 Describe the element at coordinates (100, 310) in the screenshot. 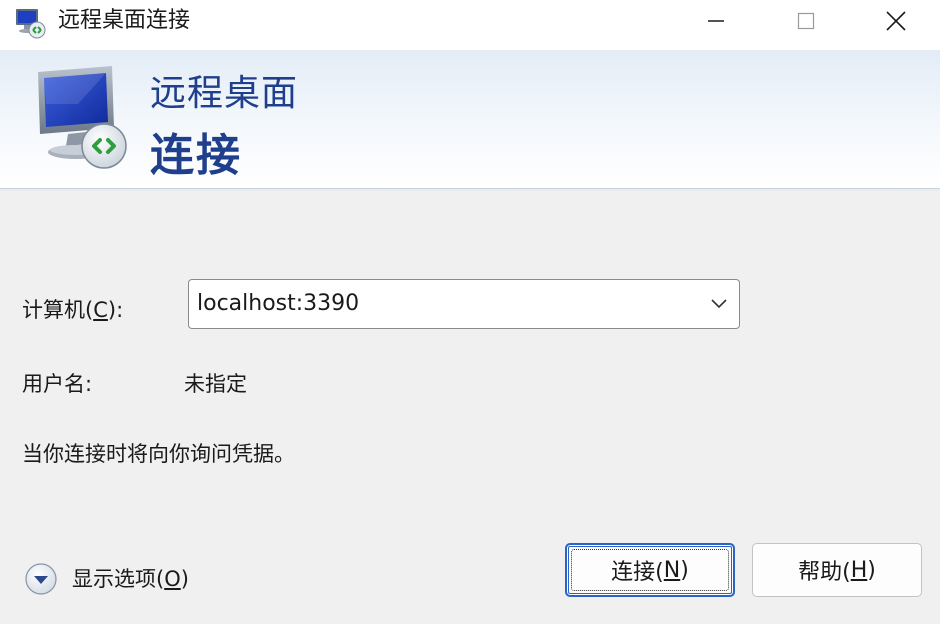

I see `computer-label-key: C` at that location.